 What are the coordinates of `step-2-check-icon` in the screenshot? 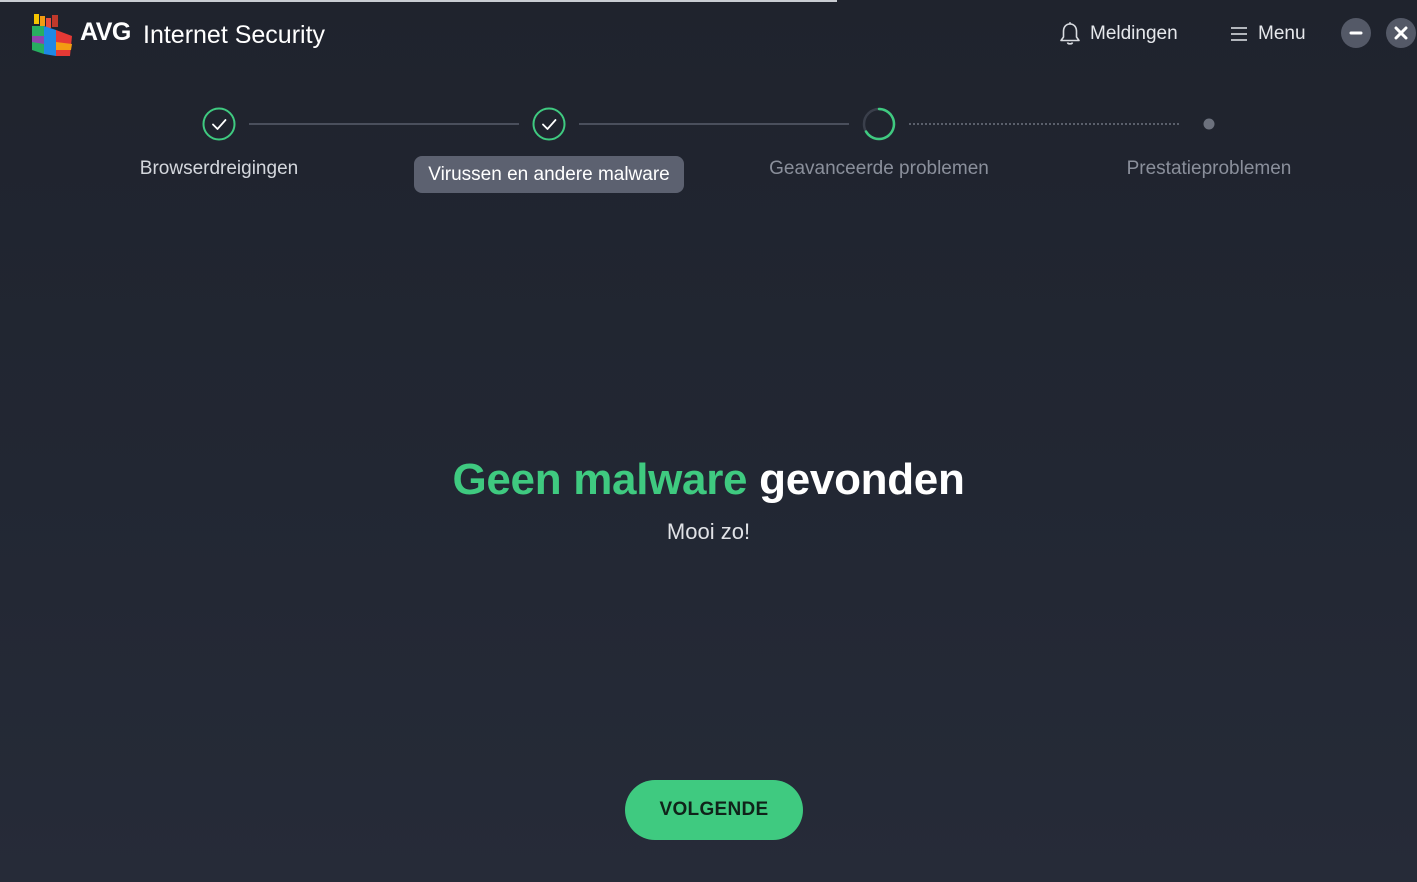 It's located at (549, 124).